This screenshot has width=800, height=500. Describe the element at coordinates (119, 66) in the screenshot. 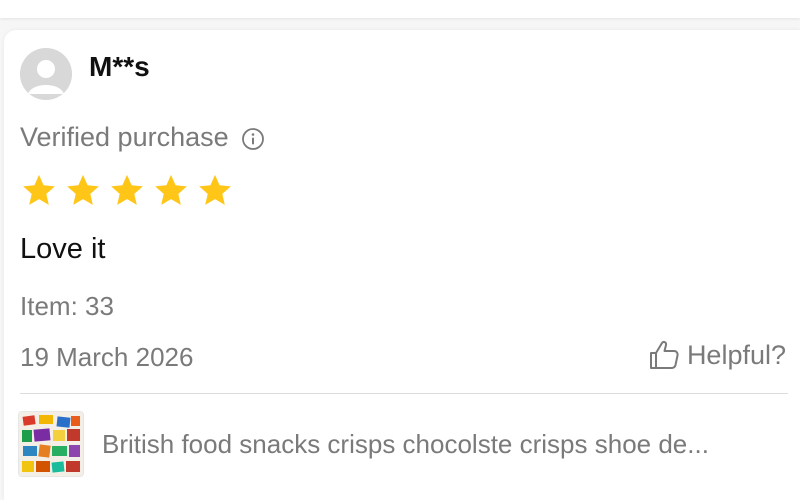

I see `reviewer-name: M**s` at that location.